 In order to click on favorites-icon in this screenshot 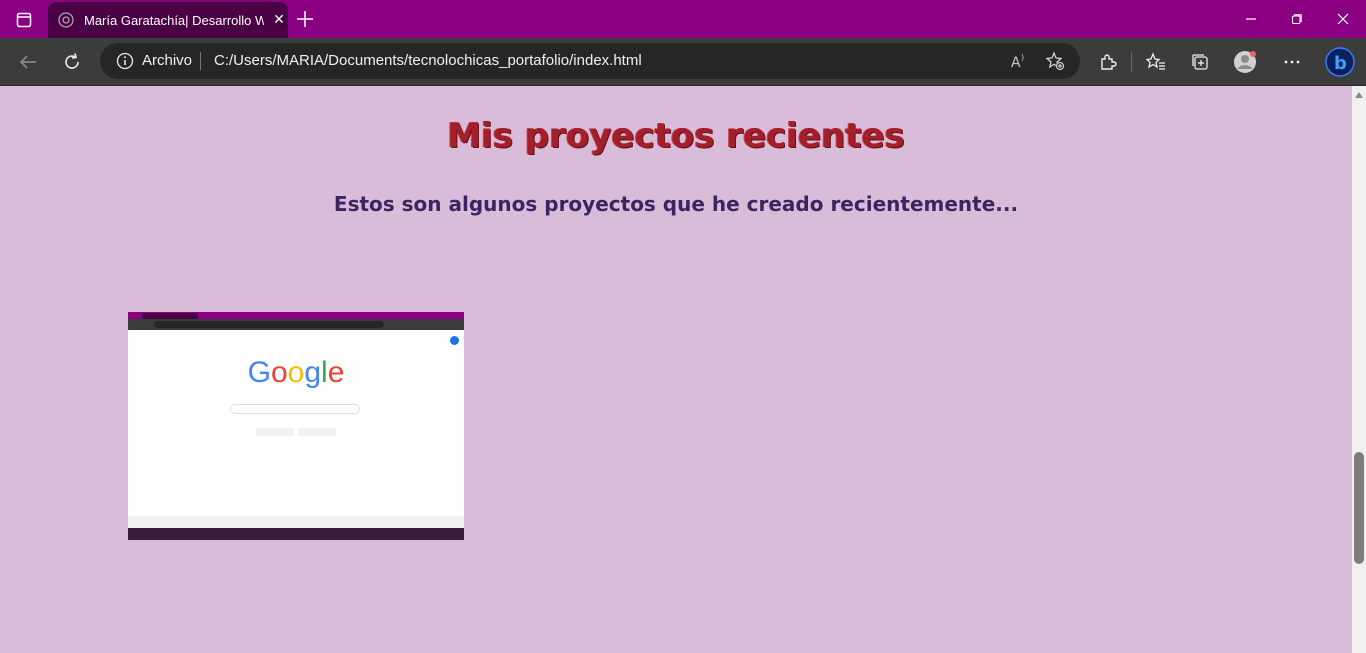, I will do `click(1156, 62)`.